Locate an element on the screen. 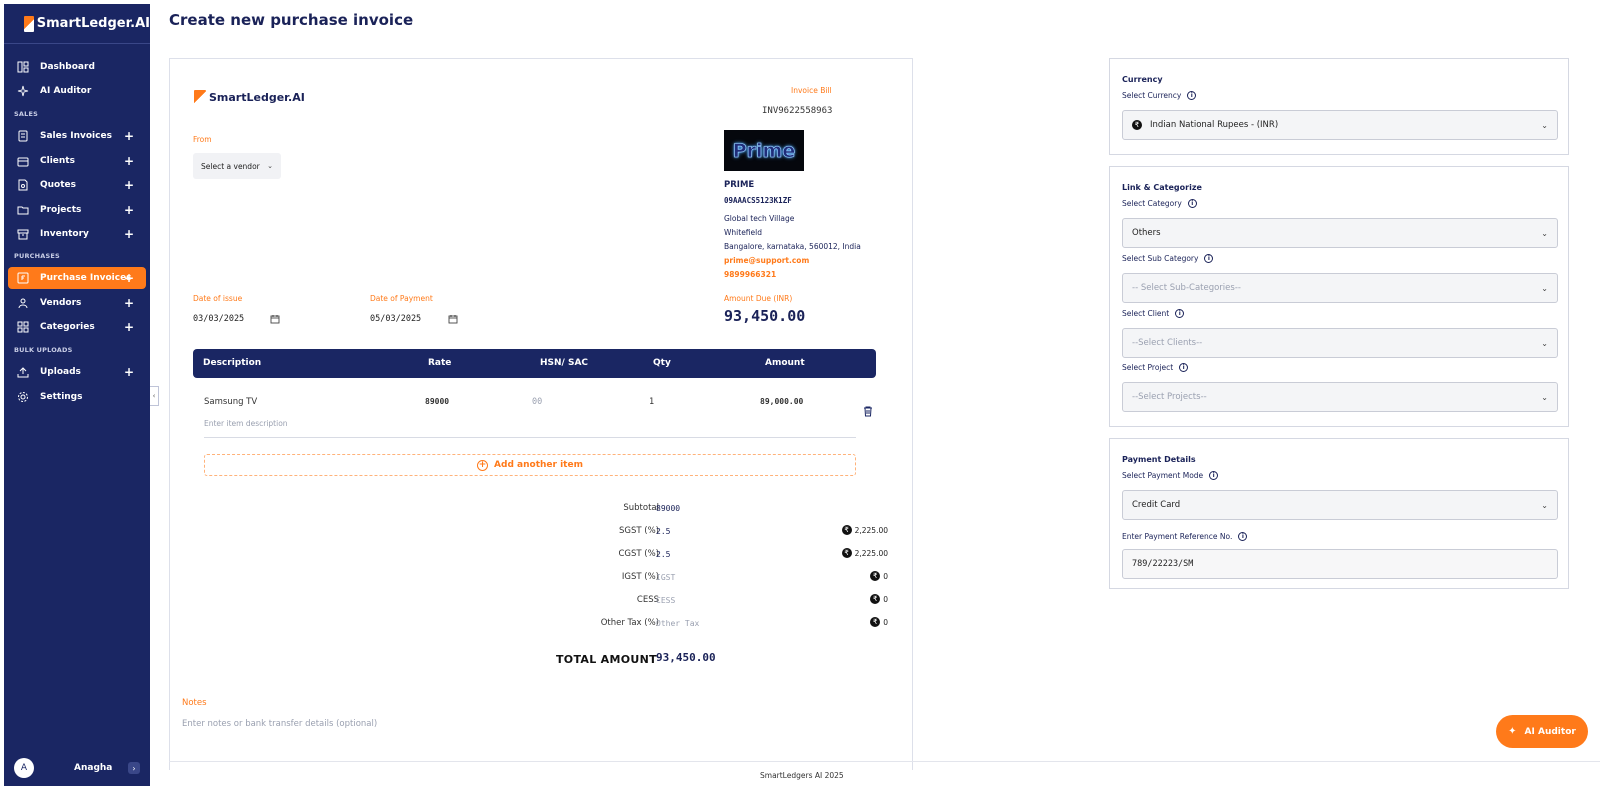 Image resolution: width=1600 pixels, height=790 pixels. subcategory-field-label: Select Sub Category i is located at coordinates (1168, 258).